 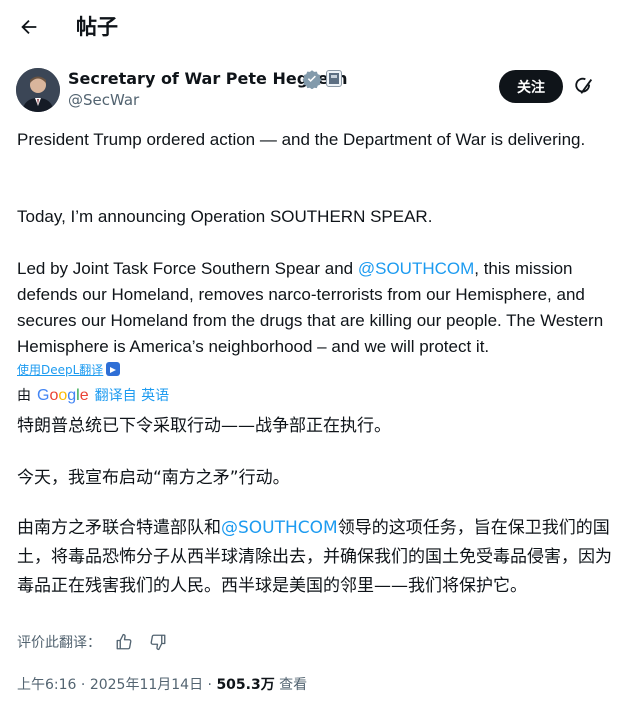 What do you see at coordinates (320, 28) in the screenshot?
I see `top-bar: 帖子` at bounding box center [320, 28].